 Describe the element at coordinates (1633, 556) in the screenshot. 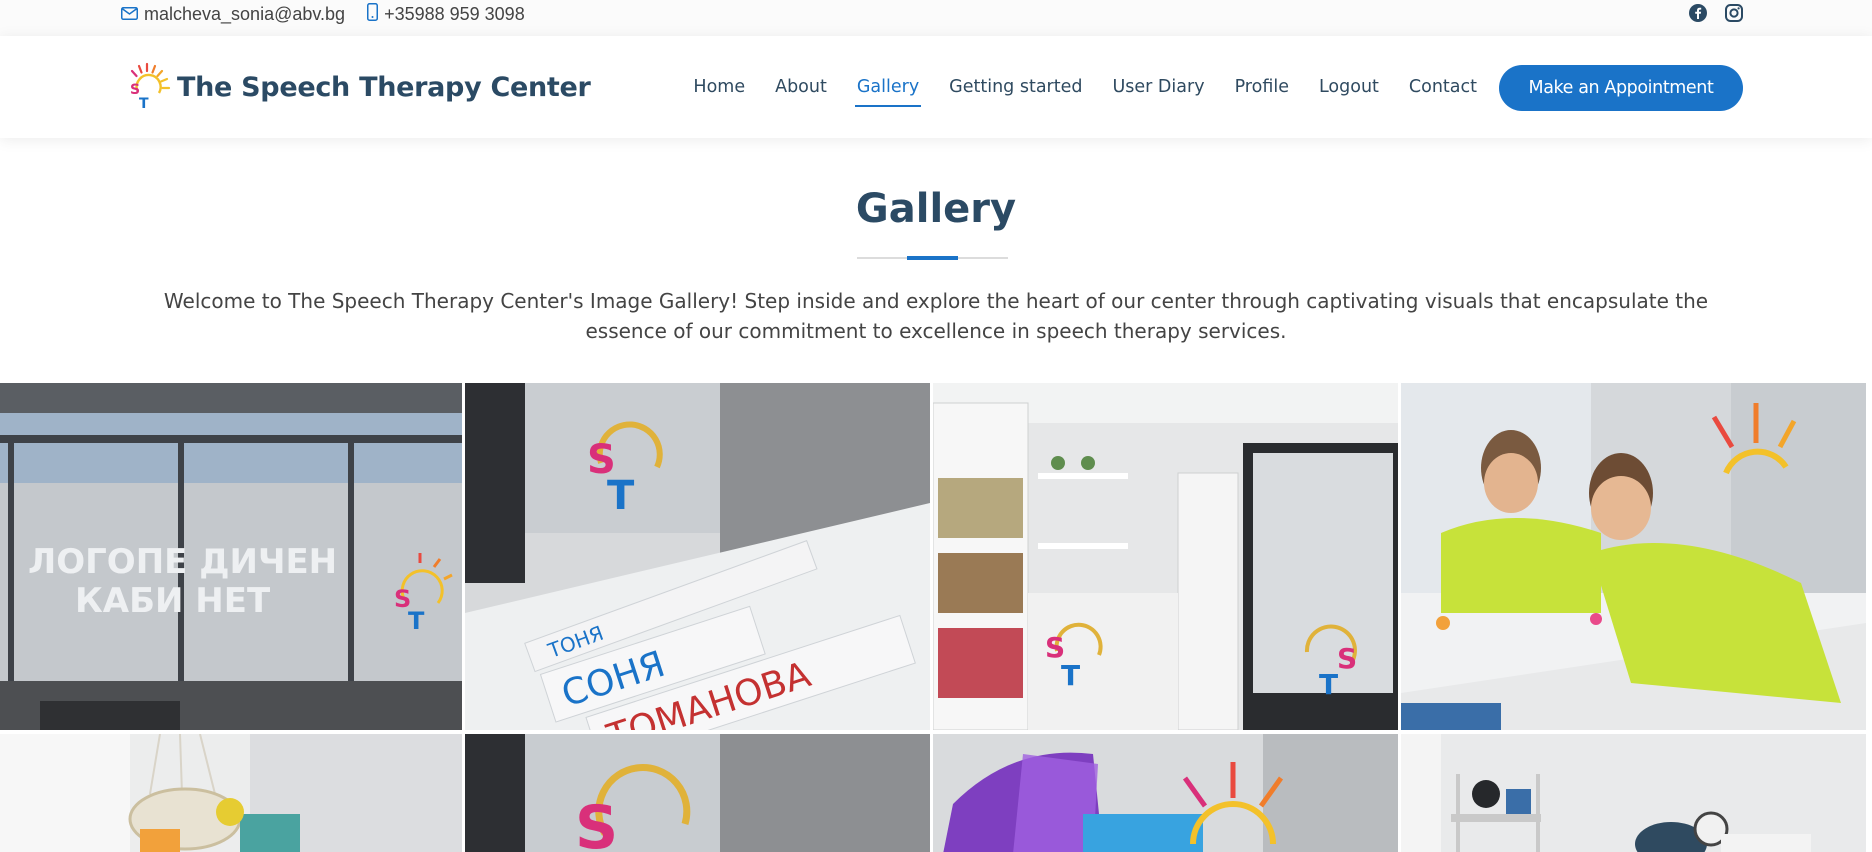

I see `gallery-photo-children` at that location.